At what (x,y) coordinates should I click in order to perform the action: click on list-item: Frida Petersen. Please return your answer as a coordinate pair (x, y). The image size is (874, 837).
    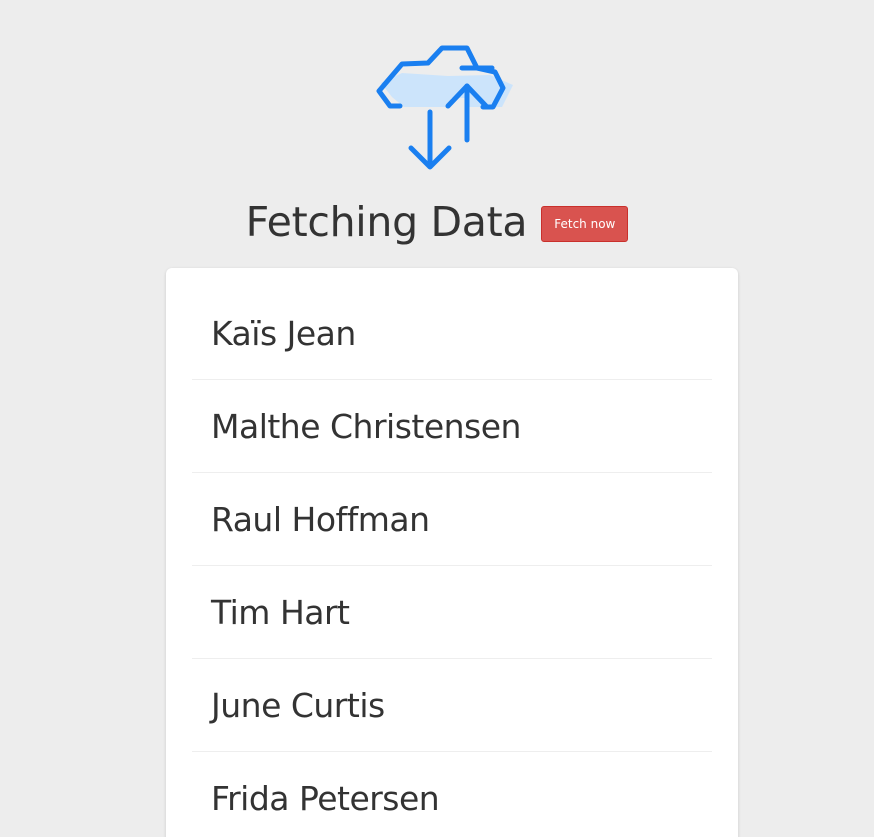
    Looking at the image, I should click on (452, 795).